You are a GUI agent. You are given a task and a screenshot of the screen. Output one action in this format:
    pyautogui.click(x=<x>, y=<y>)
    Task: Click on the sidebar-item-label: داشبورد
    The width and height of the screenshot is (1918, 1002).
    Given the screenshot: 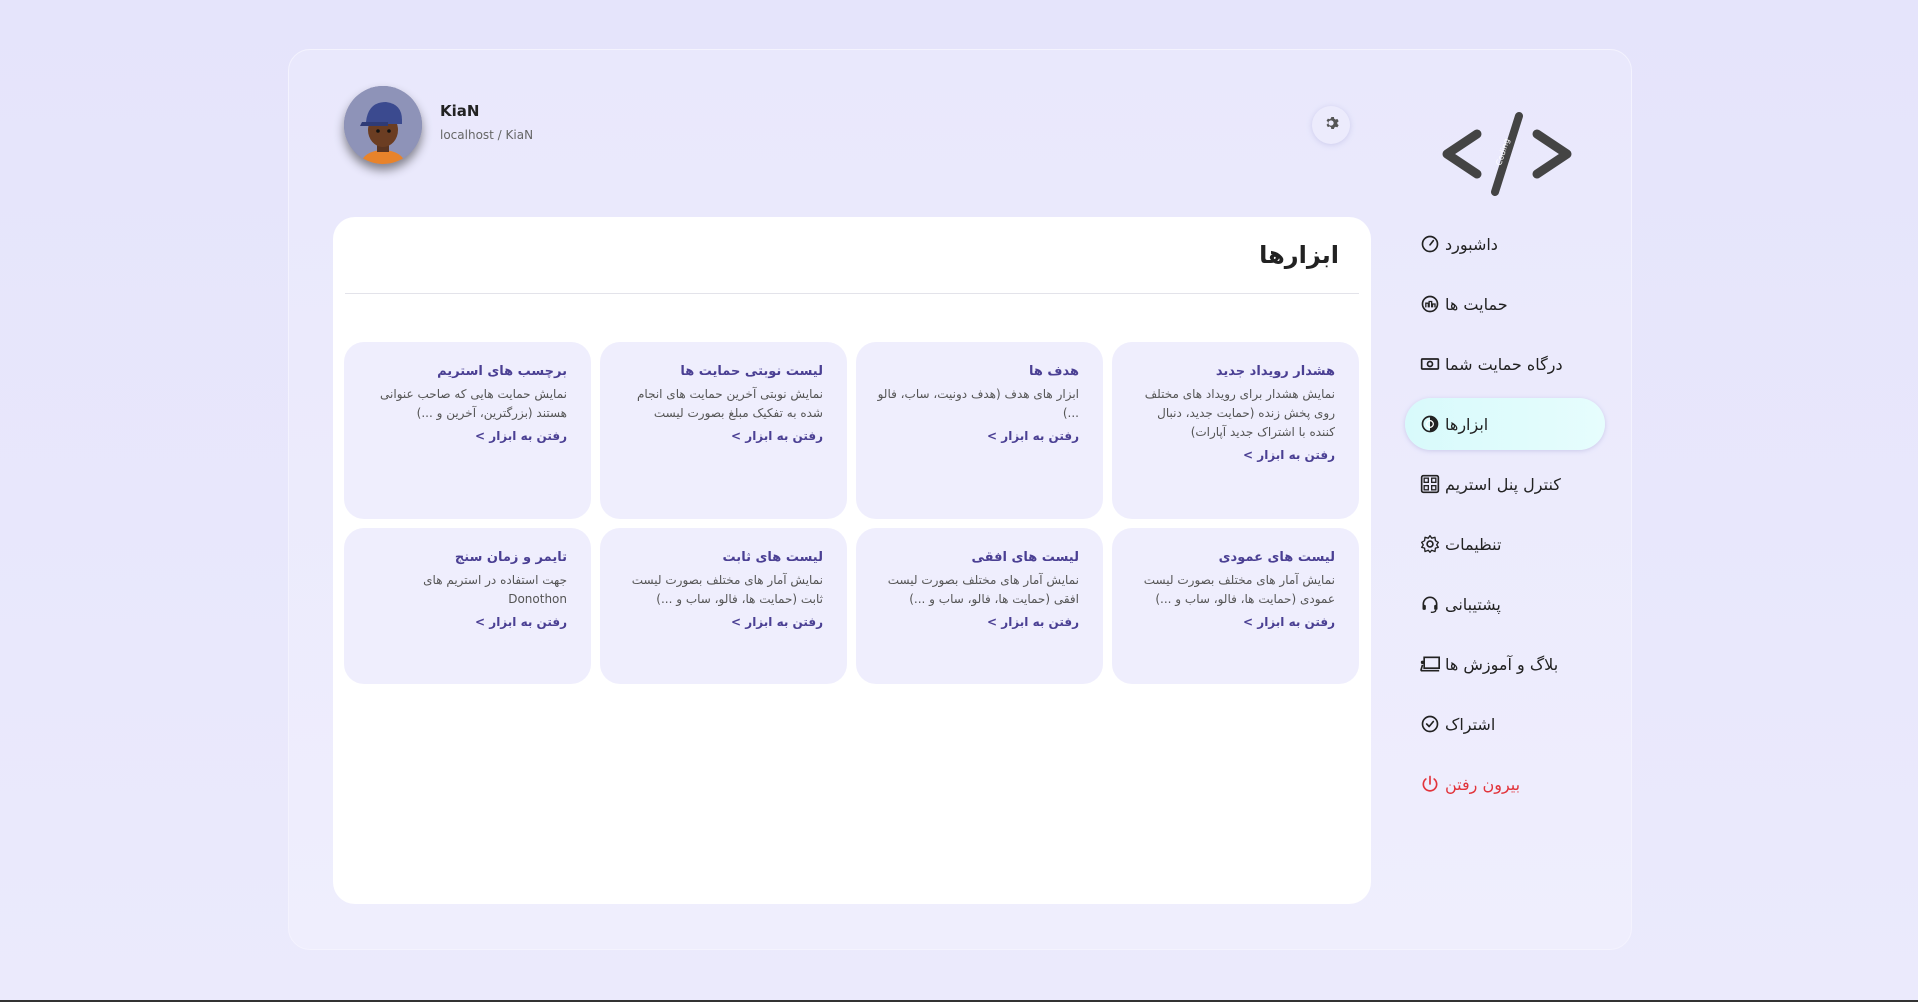 What is the action you would take?
    pyautogui.click(x=1471, y=244)
    